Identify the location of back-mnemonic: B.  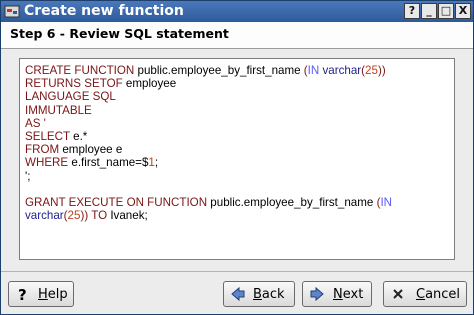
(257, 294).